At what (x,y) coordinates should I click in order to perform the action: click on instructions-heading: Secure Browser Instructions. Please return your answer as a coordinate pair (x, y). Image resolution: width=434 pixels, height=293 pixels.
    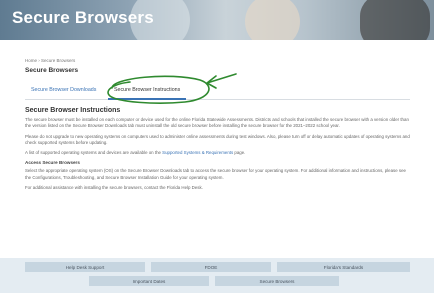
    Looking at the image, I should click on (73, 110).